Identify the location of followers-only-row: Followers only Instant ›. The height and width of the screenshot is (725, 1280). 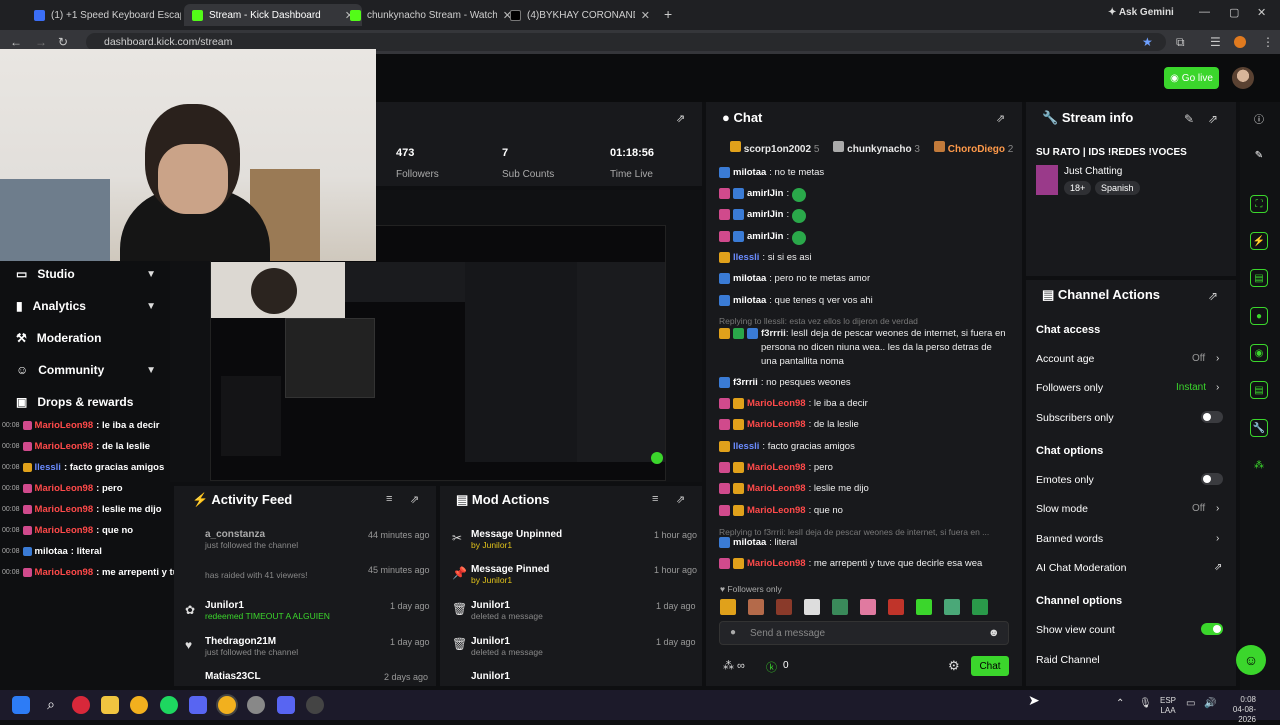
(1131, 388).